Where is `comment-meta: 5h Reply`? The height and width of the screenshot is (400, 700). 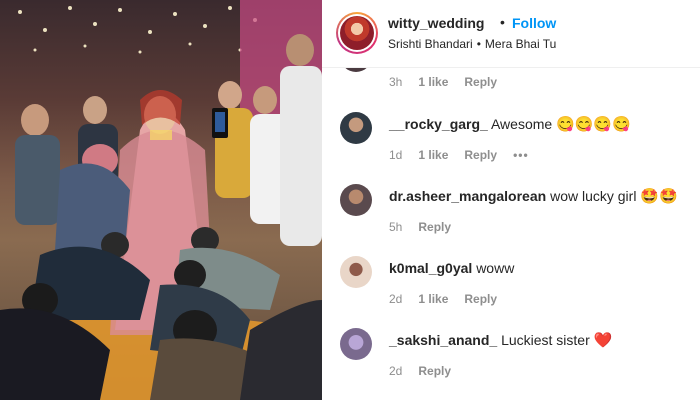
comment-meta: 5h Reply is located at coordinates (420, 227).